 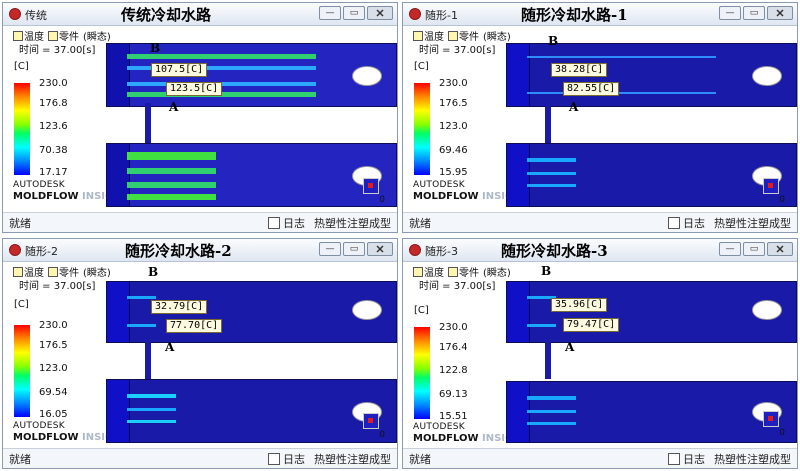 I want to click on legend-tick: 17.17, so click(x=53, y=172).